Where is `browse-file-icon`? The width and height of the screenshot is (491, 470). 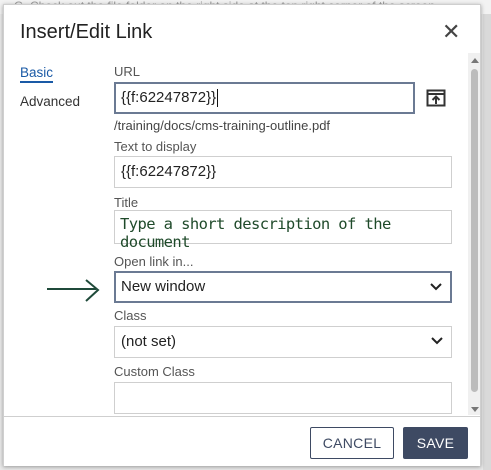
browse-file-icon is located at coordinates (436, 98).